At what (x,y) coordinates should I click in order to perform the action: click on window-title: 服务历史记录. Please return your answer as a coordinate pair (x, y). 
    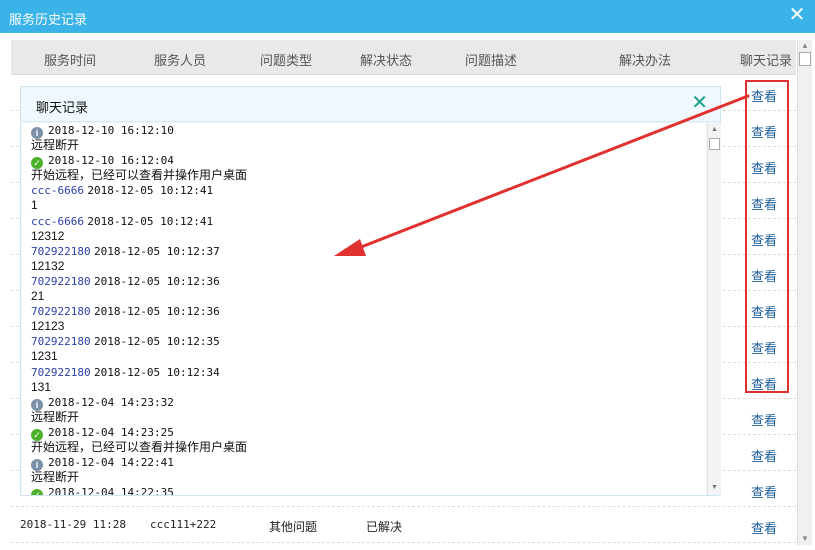
    Looking at the image, I should click on (48, 19).